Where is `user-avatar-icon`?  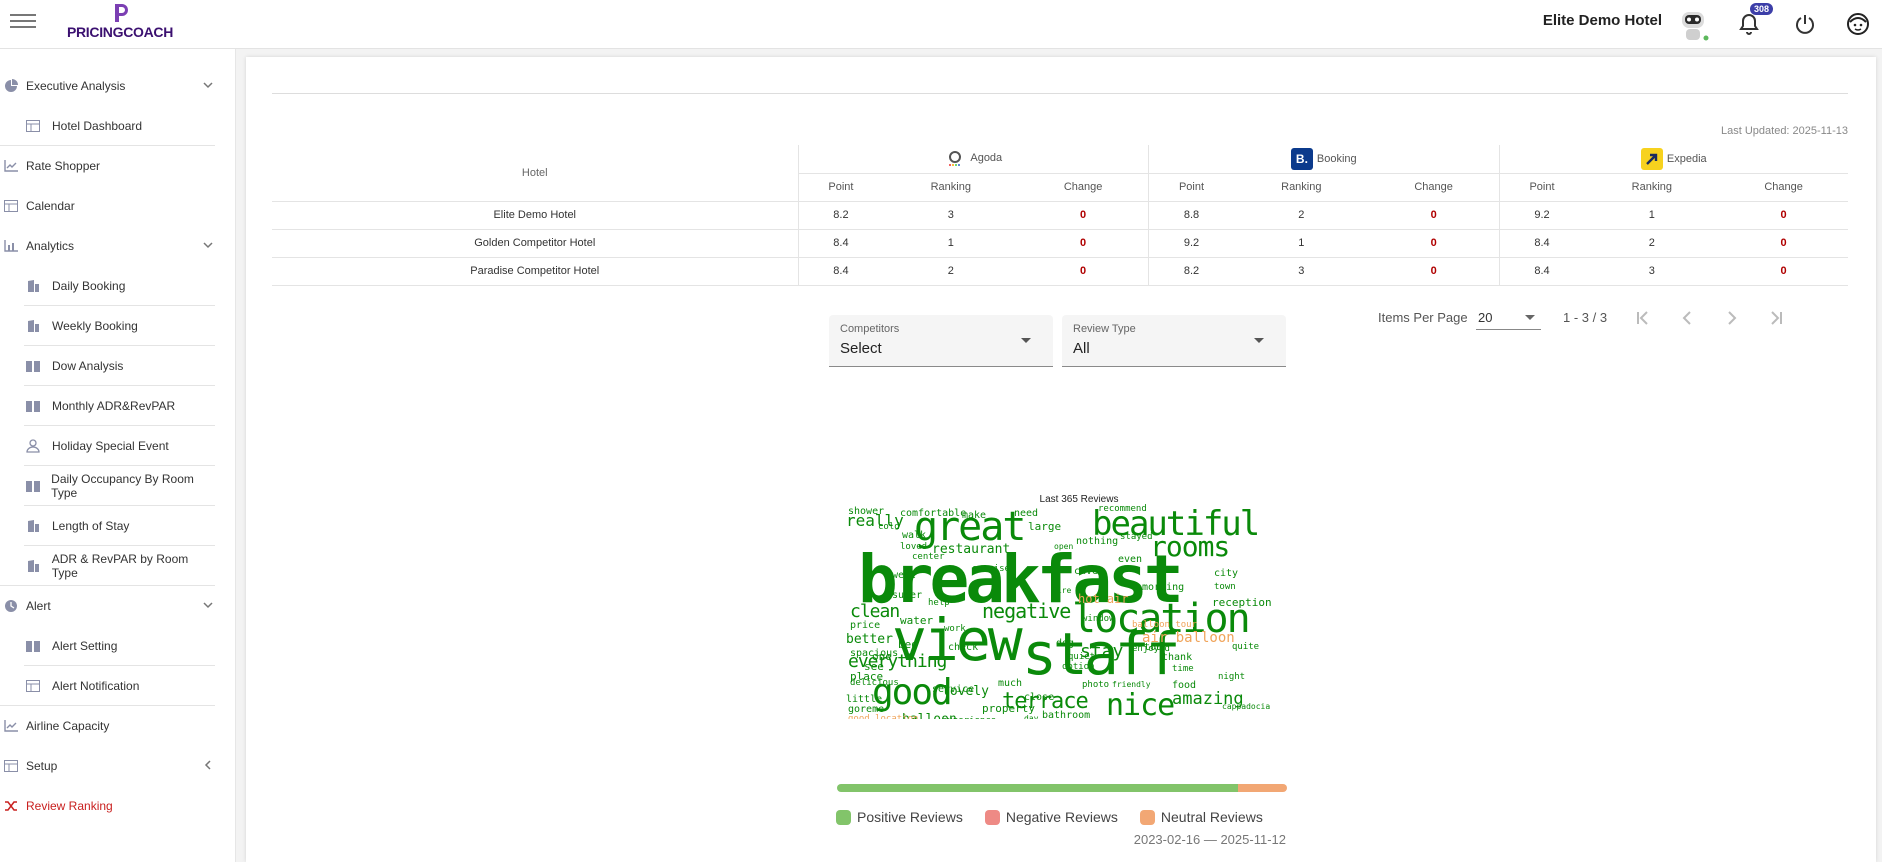
user-avatar-icon is located at coordinates (1858, 24).